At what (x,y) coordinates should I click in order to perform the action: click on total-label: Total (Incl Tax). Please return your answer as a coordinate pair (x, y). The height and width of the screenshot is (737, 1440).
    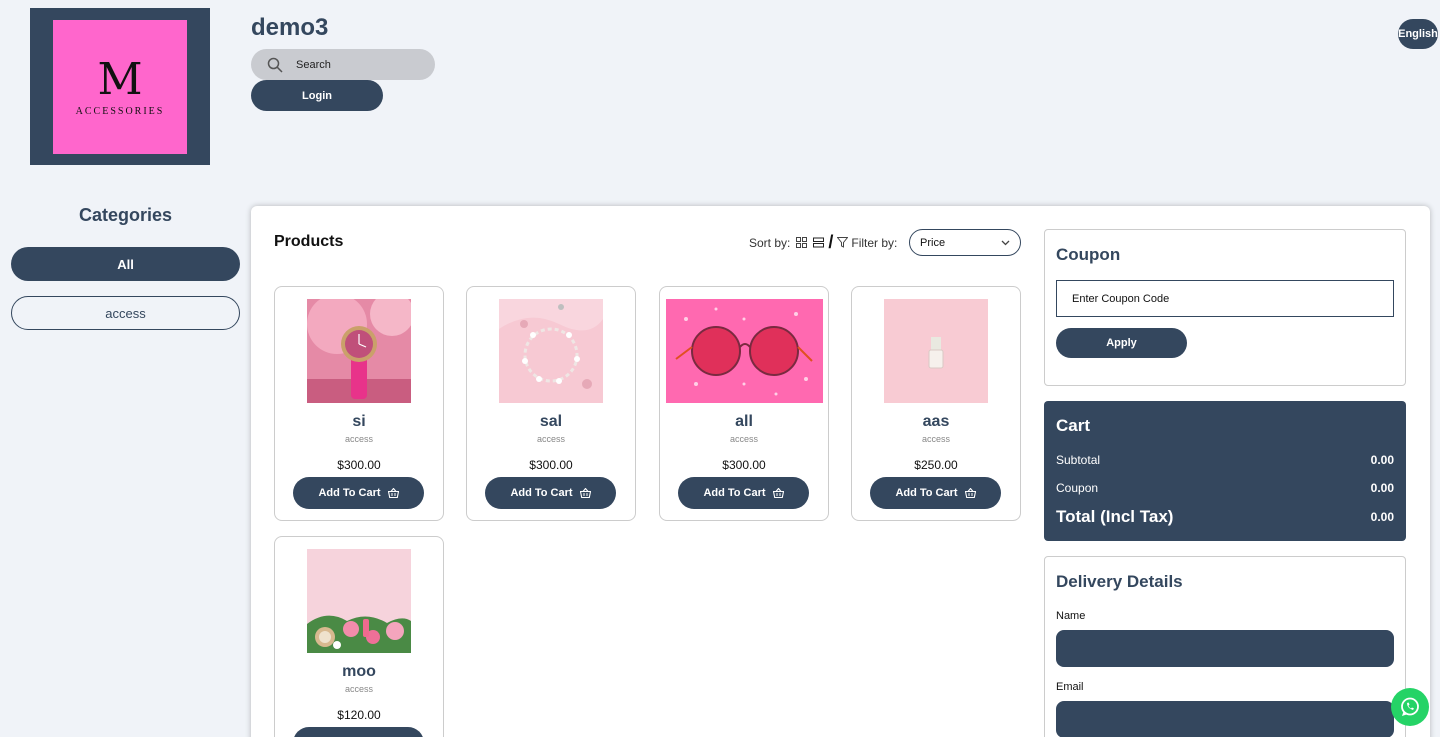
    Looking at the image, I should click on (1115, 516).